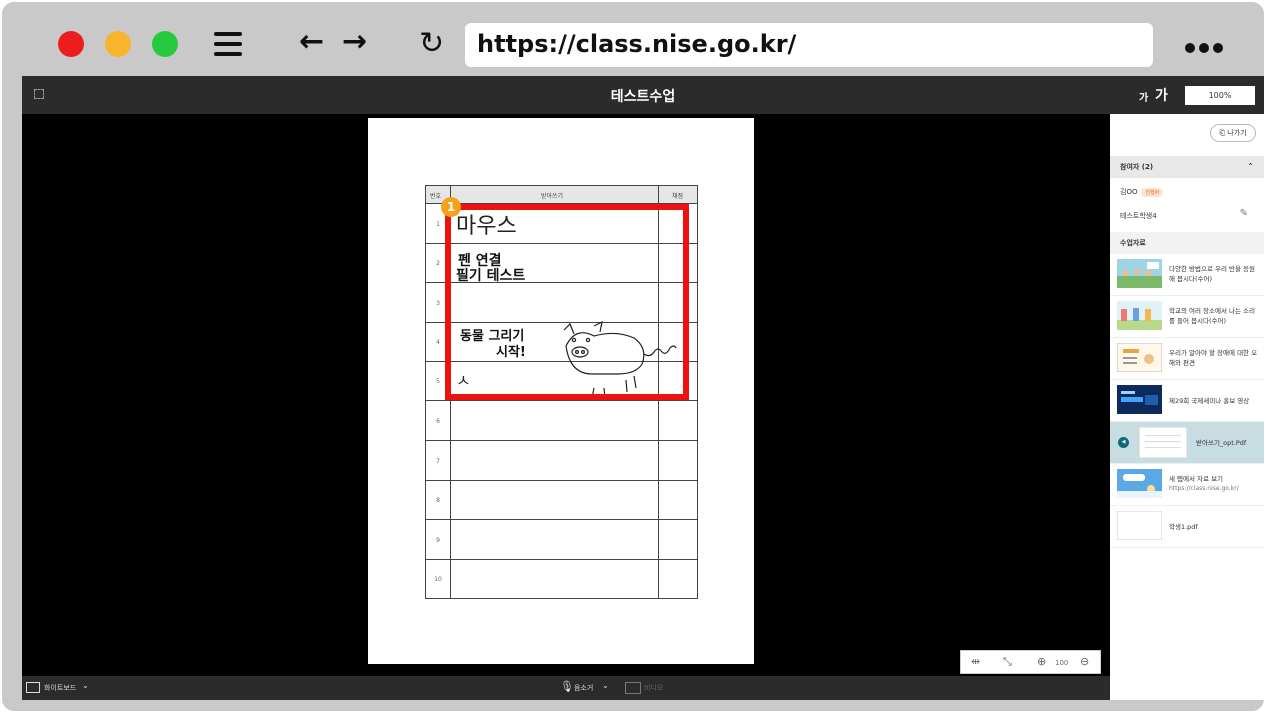 The image size is (1266, 713). I want to click on video-label: 비디오, so click(653, 688).